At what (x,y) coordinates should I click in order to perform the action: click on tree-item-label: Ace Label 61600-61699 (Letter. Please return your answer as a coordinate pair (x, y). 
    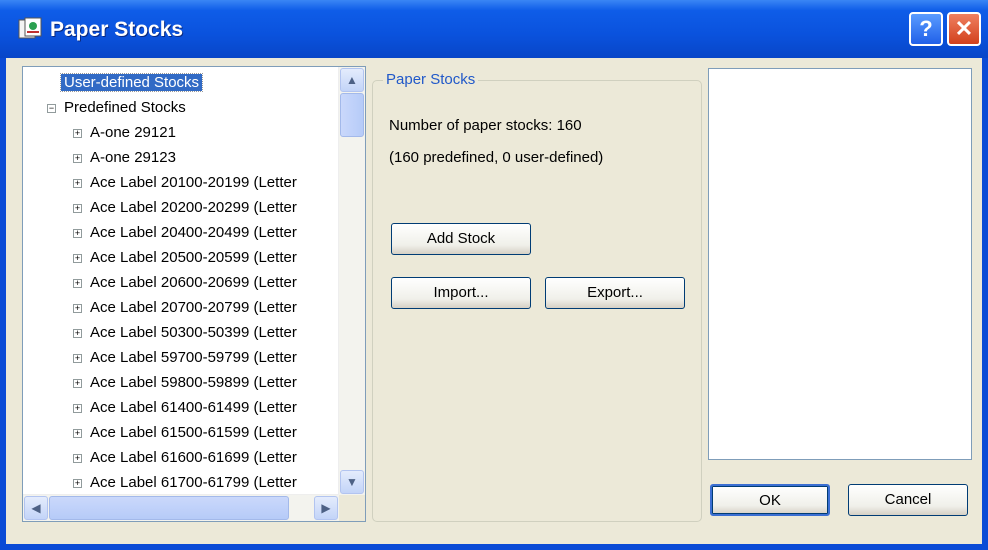
    Looking at the image, I should click on (193, 457).